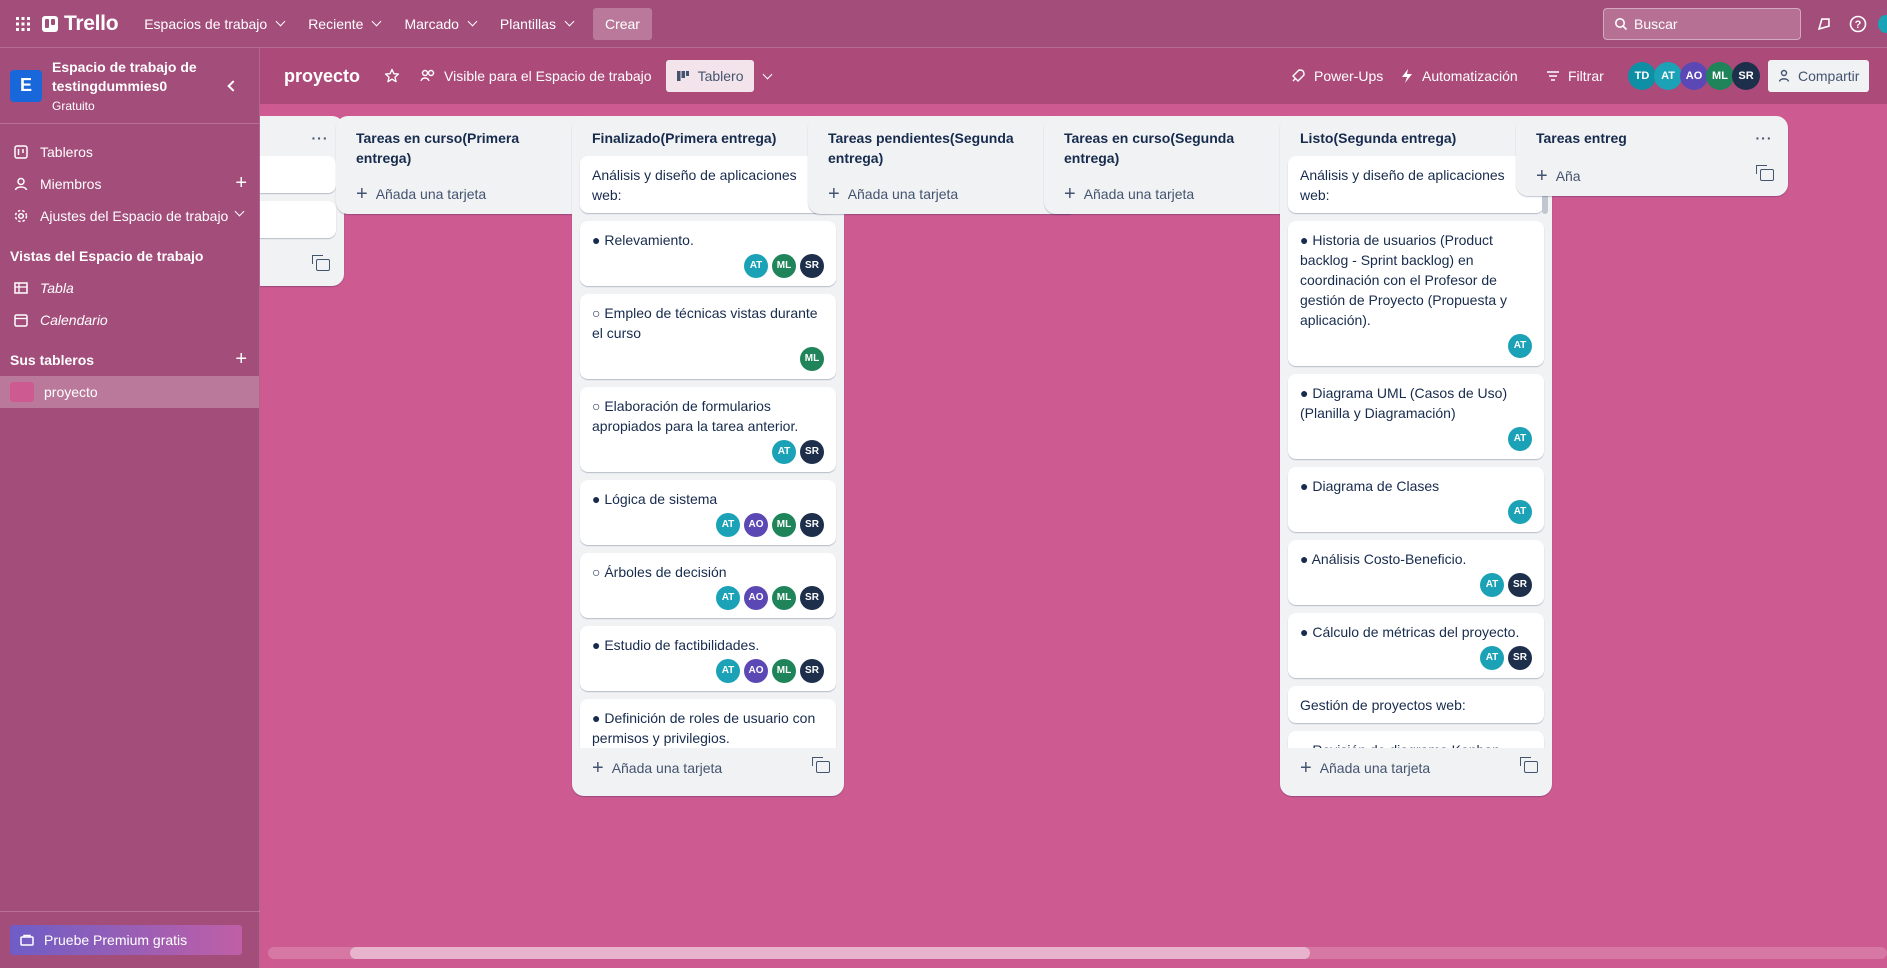 The width and height of the screenshot is (1887, 968). I want to click on card: ● Relevamiento. AT ML SR, so click(708, 253).